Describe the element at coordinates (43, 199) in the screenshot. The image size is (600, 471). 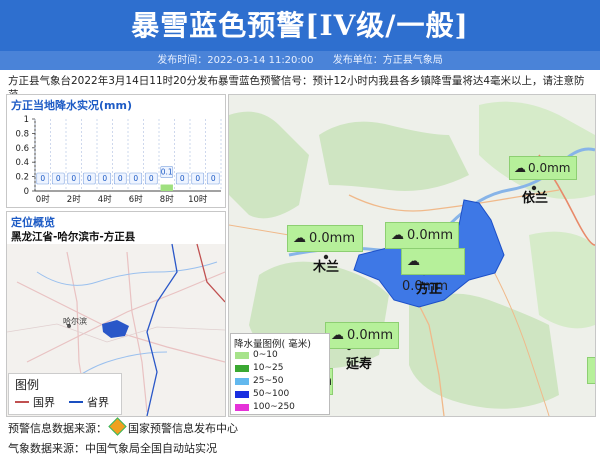
I see `x-tick-label: 0时` at that location.